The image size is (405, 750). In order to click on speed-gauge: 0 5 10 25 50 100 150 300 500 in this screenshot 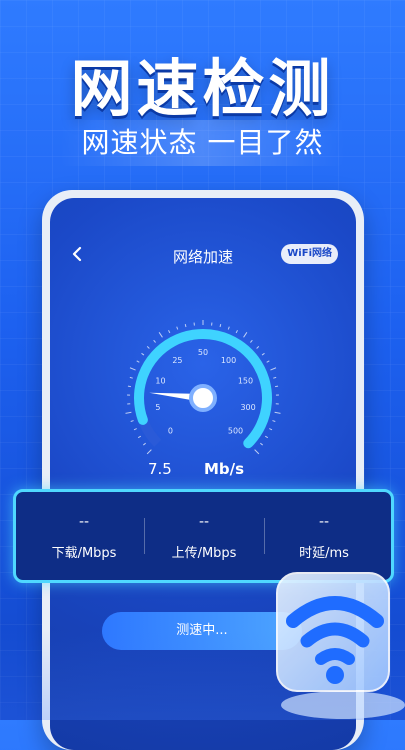, I will do `click(203, 390)`.